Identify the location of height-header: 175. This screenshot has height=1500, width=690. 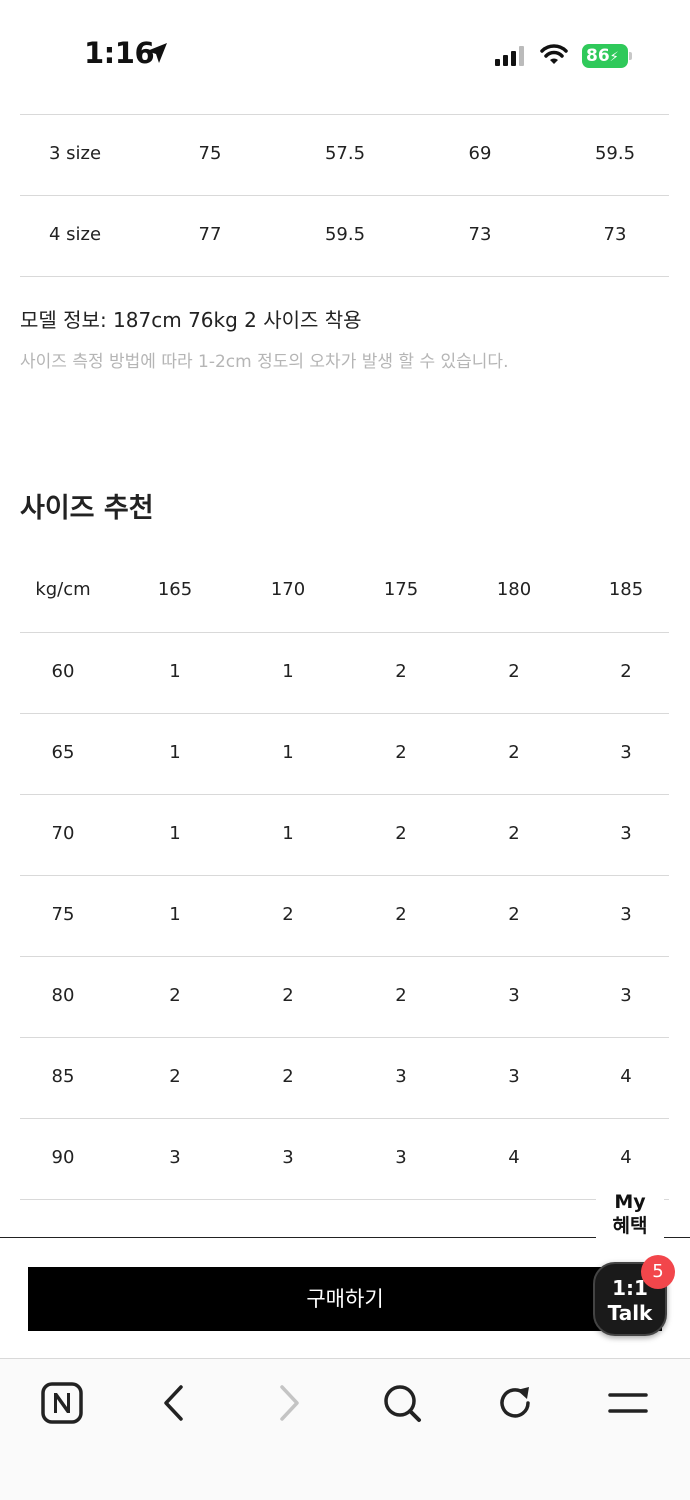
(401, 589).